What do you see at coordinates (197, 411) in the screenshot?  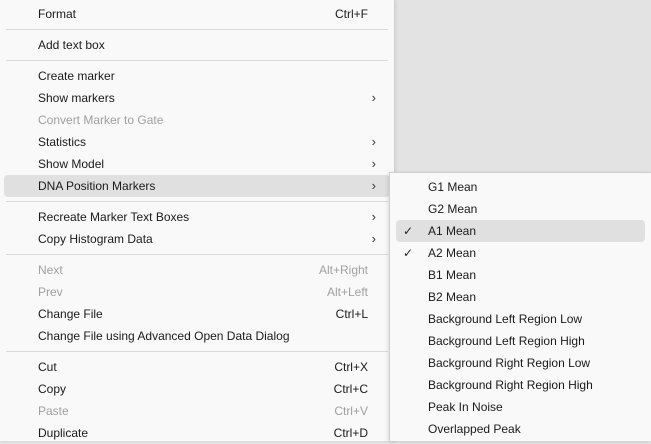 I see `menu-item-paste: Paste Ctrl+V` at bounding box center [197, 411].